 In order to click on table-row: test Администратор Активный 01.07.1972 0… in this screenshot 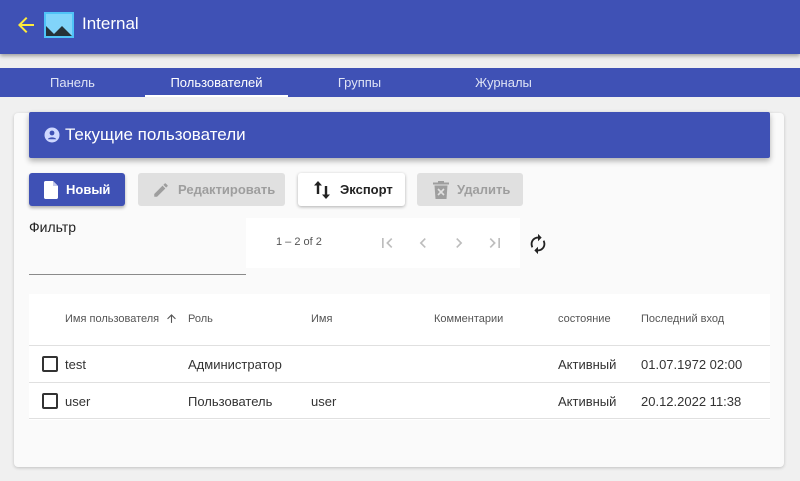, I will do `click(399, 363)`.